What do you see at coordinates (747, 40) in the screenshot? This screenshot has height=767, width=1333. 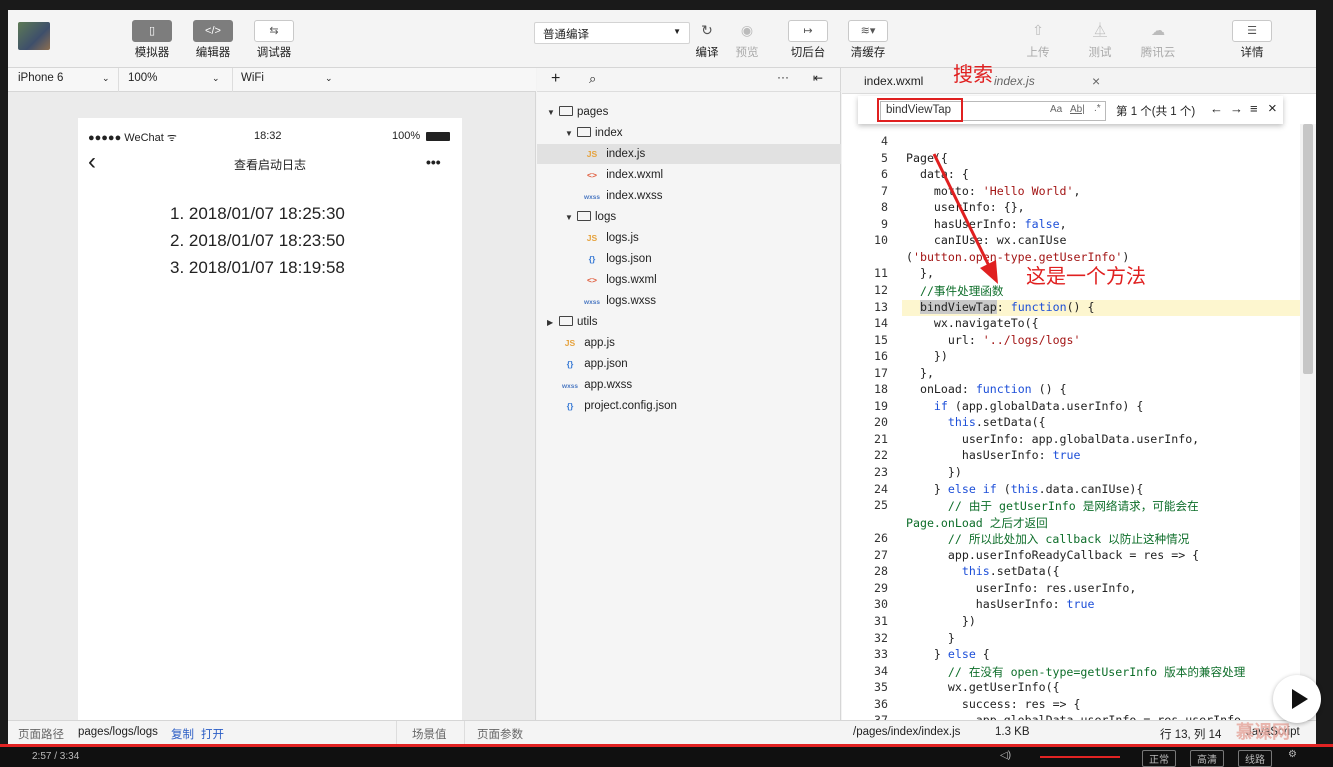 I see `preview-button: ◉ 预览` at bounding box center [747, 40].